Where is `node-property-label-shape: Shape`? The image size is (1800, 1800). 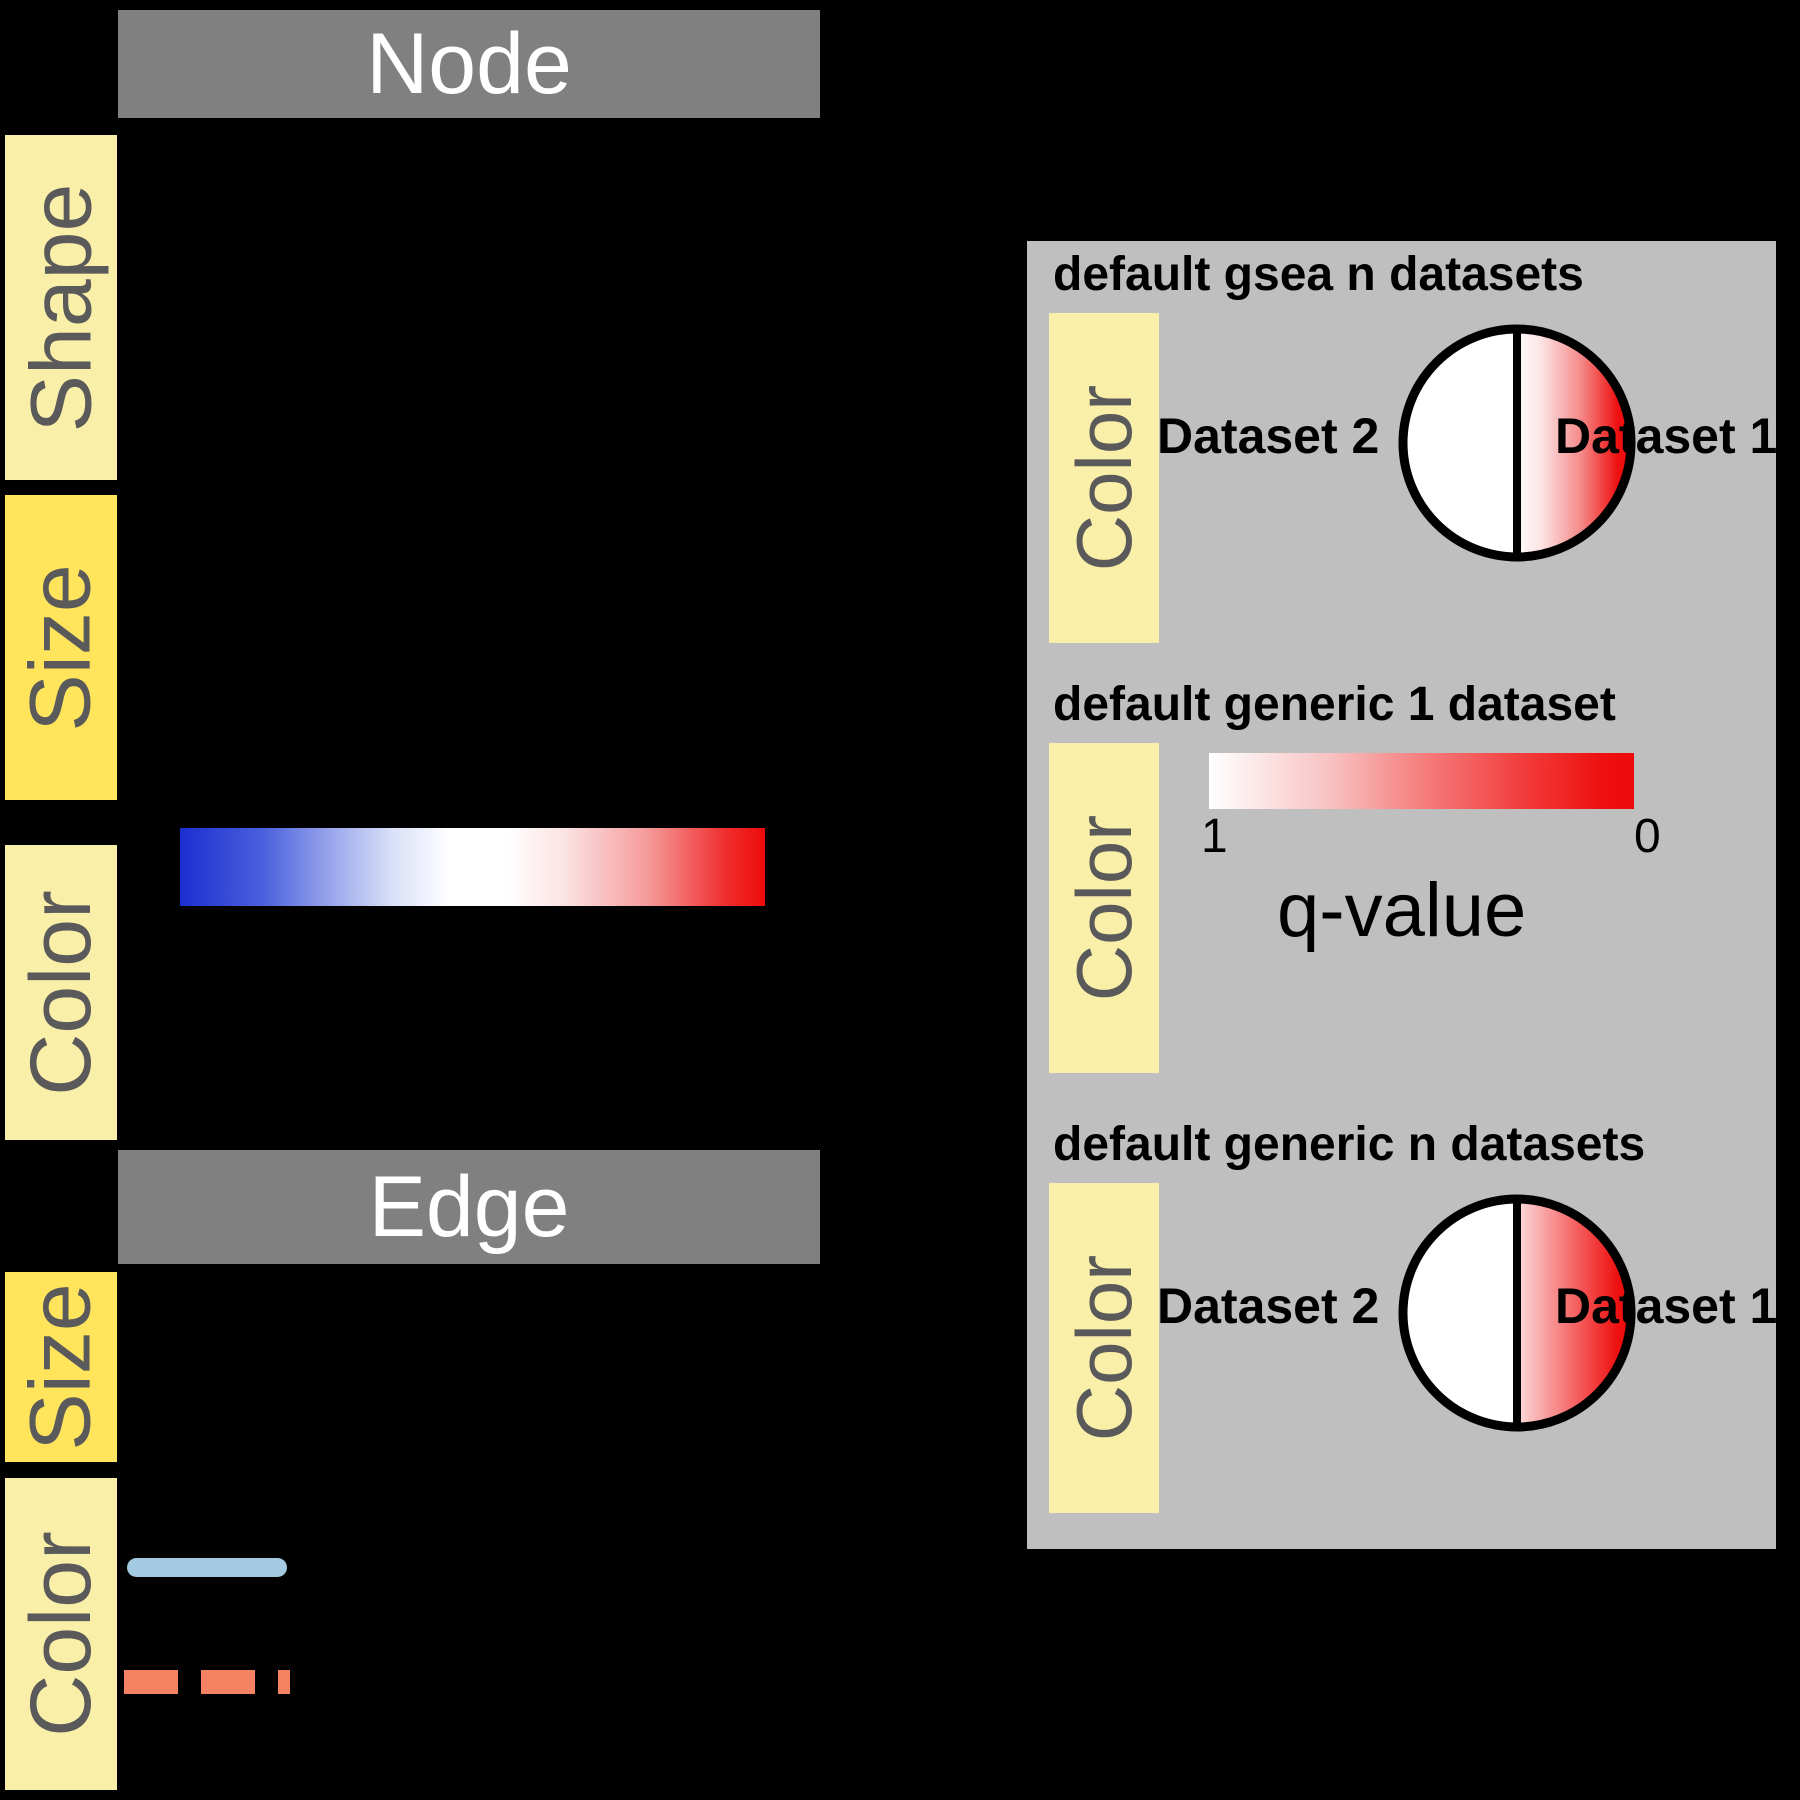 node-property-label-shape: Shape is located at coordinates (61, 307).